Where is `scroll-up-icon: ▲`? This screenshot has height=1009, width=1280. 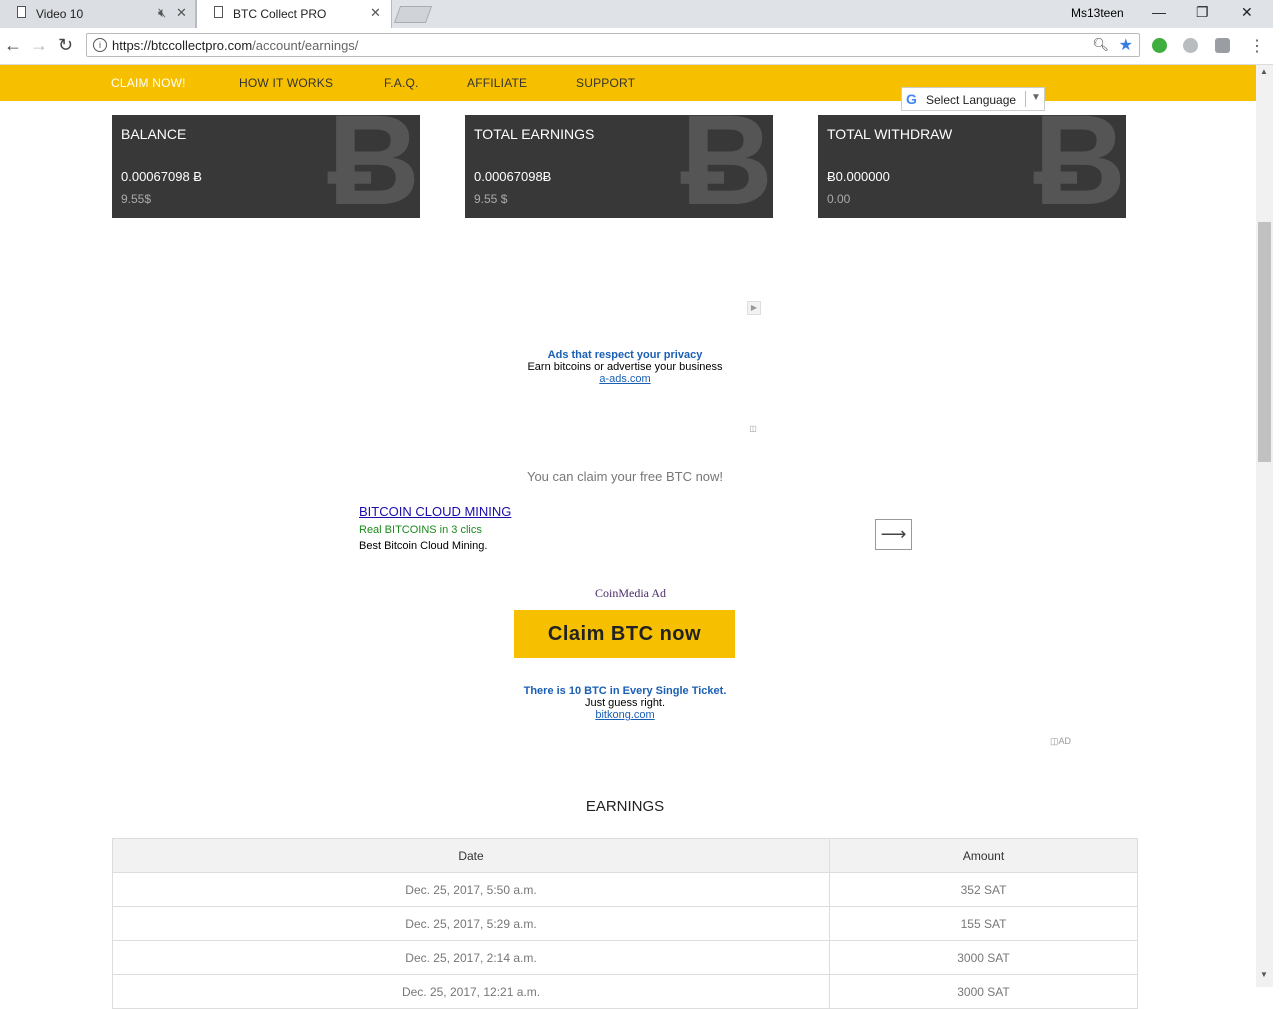
scroll-up-icon: ▲ is located at coordinates (1264, 71).